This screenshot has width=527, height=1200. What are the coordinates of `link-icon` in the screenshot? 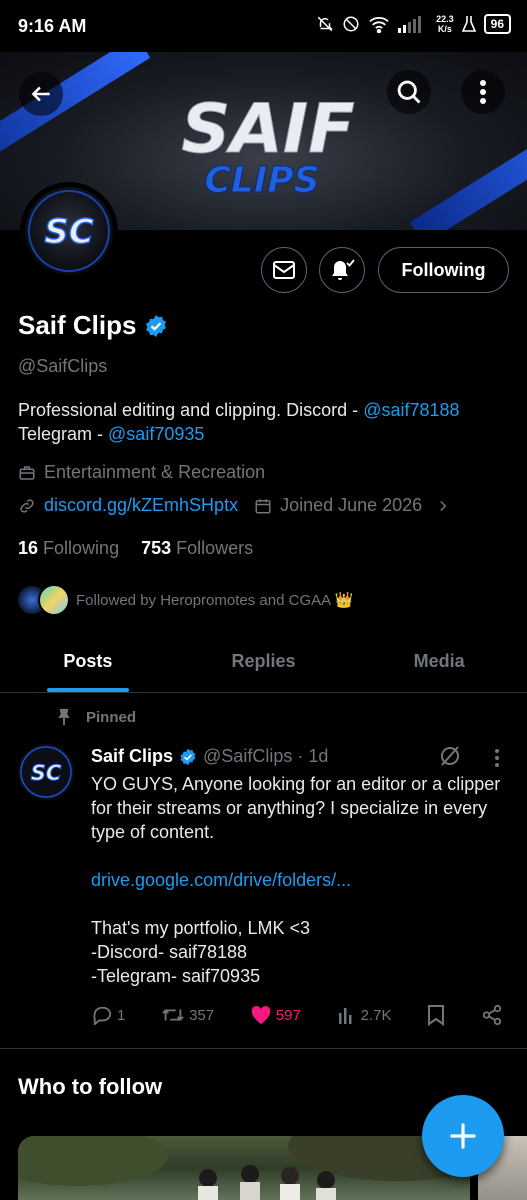 It's located at (27, 505).